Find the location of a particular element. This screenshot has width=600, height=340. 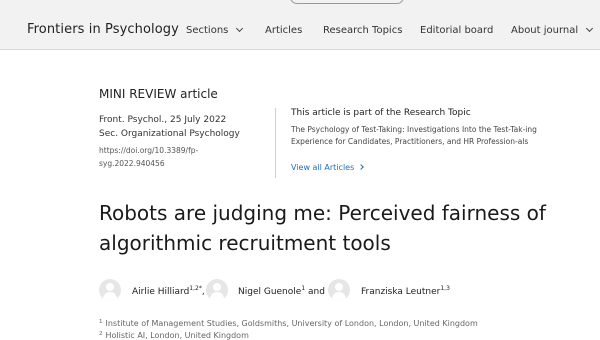

affiliation-number: 2 is located at coordinates (101, 334).